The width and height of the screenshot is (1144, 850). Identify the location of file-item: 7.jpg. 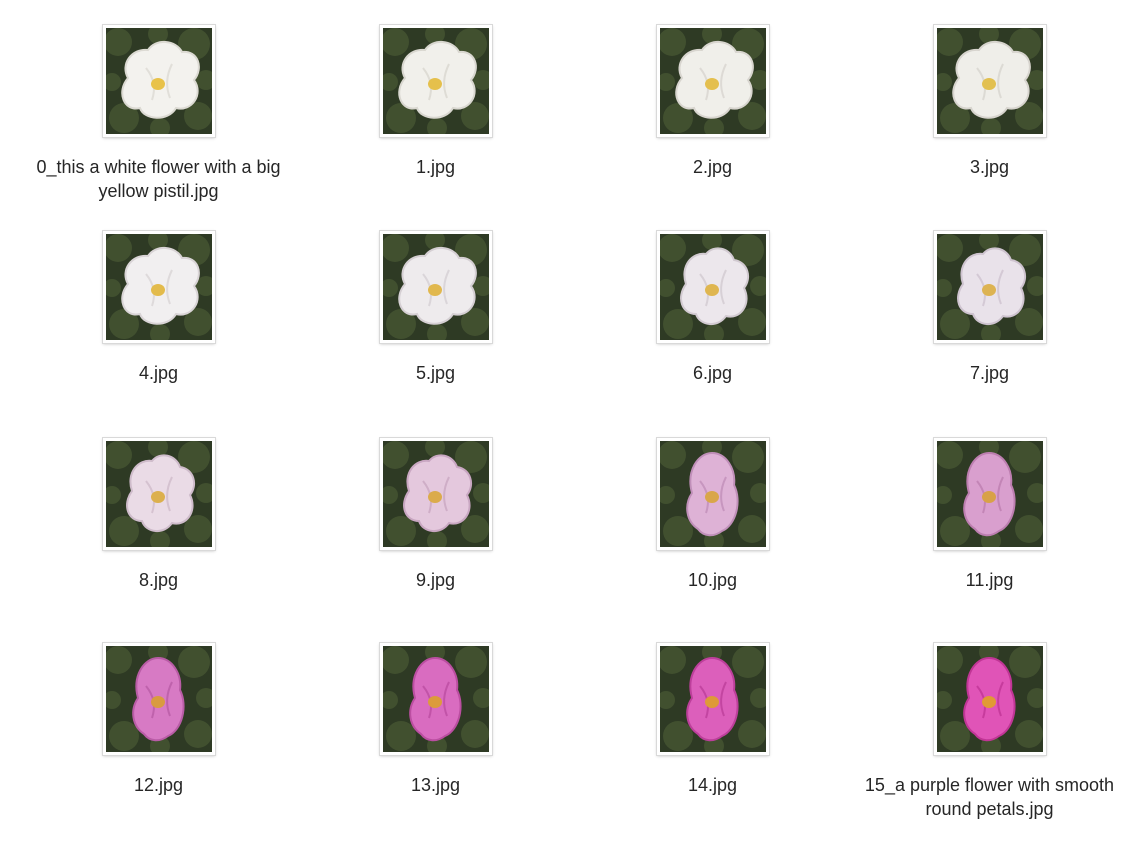
(989, 308).